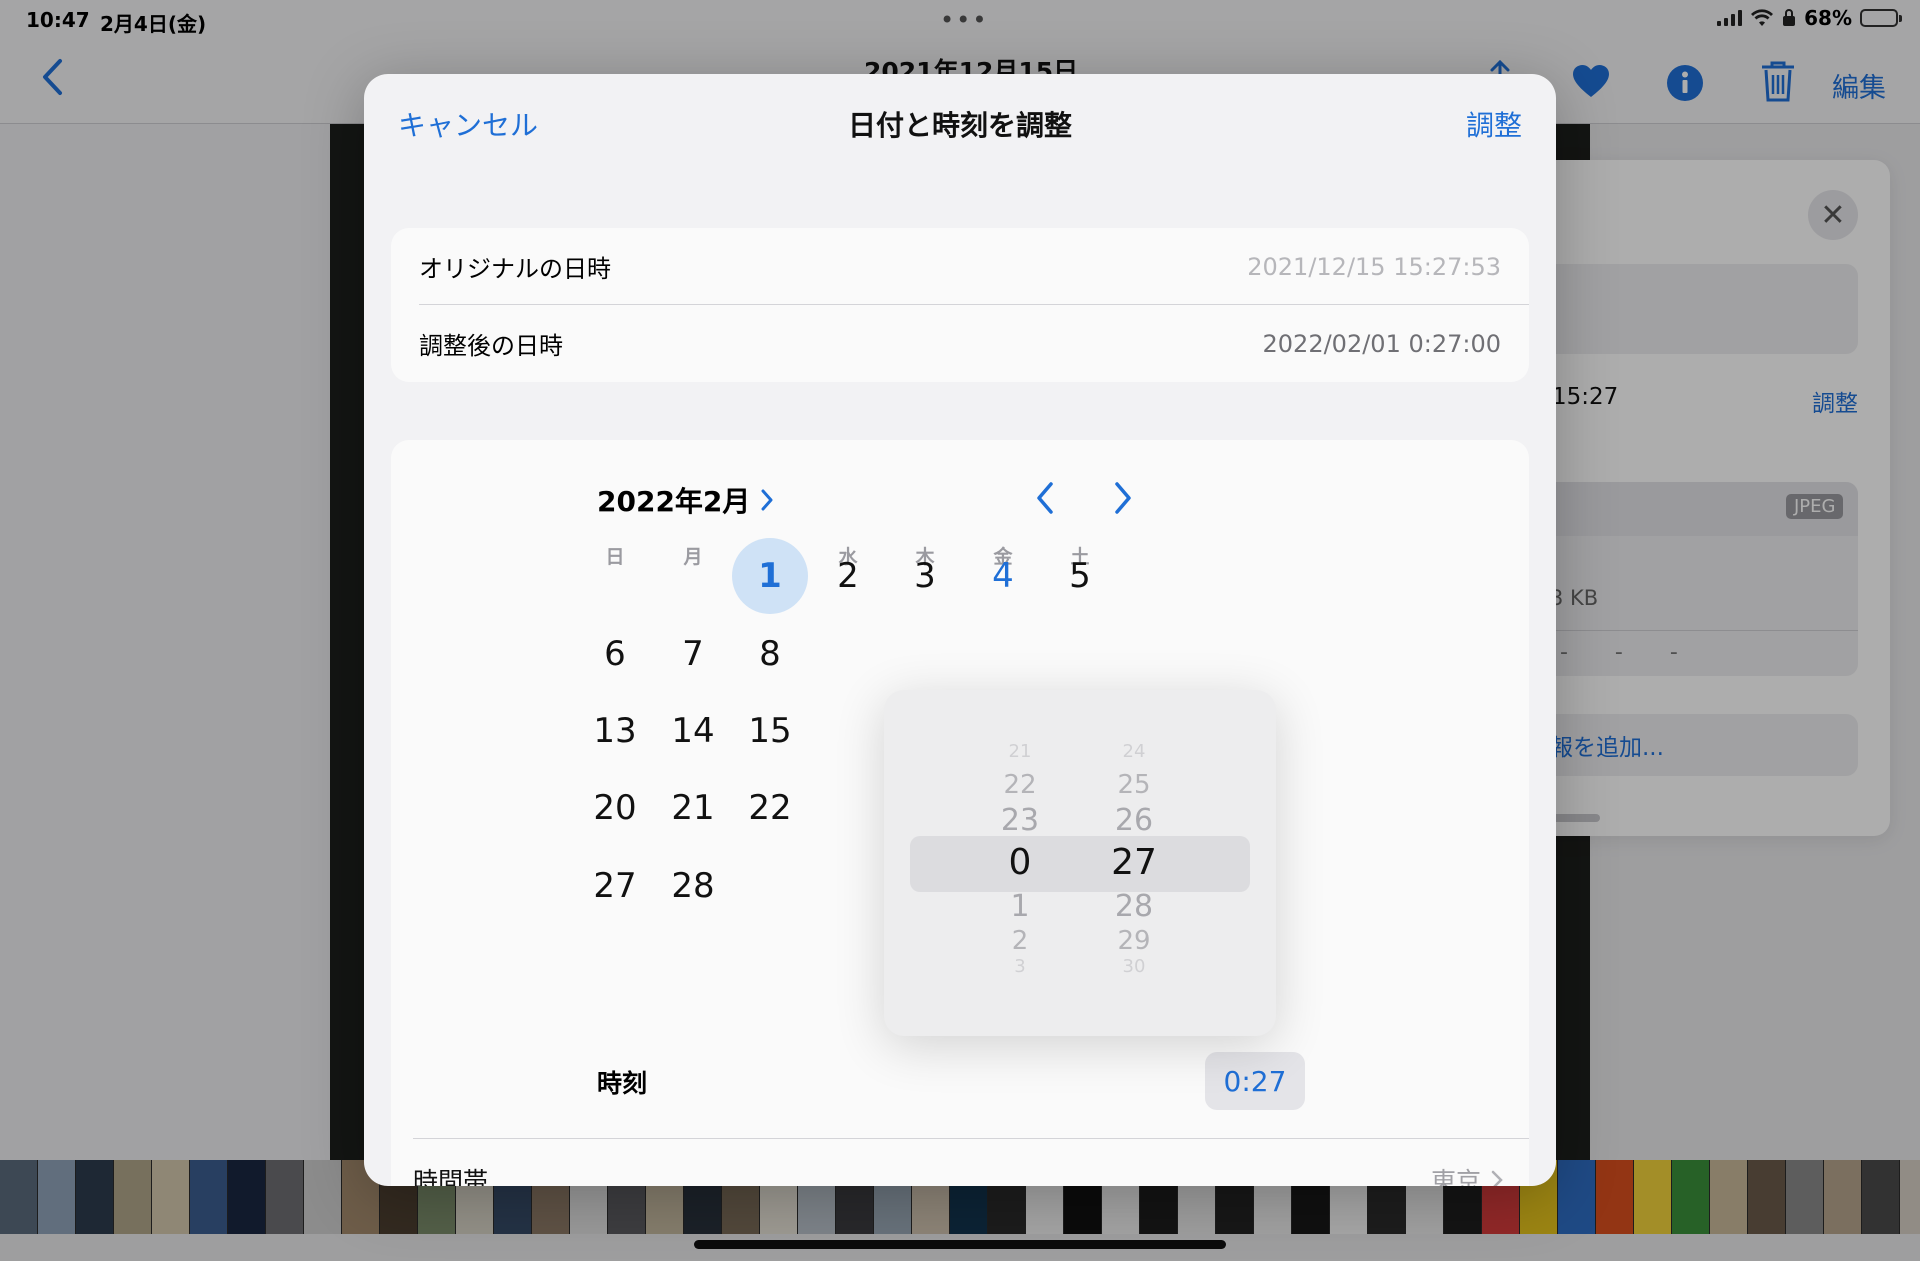  I want to click on chevron-left-icon, so click(1045, 498).